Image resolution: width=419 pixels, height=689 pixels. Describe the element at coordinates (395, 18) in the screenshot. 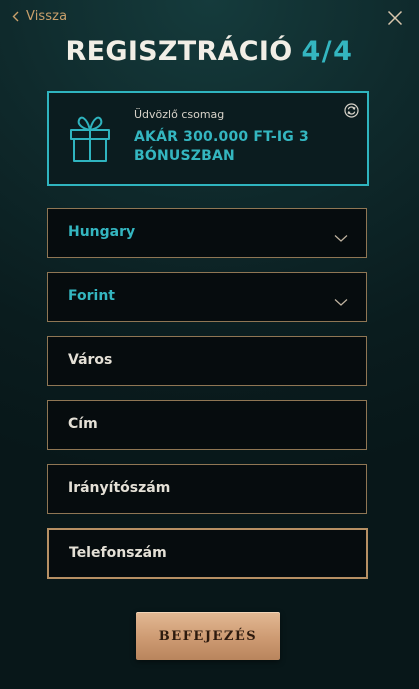

I see `close-icon` at that location.